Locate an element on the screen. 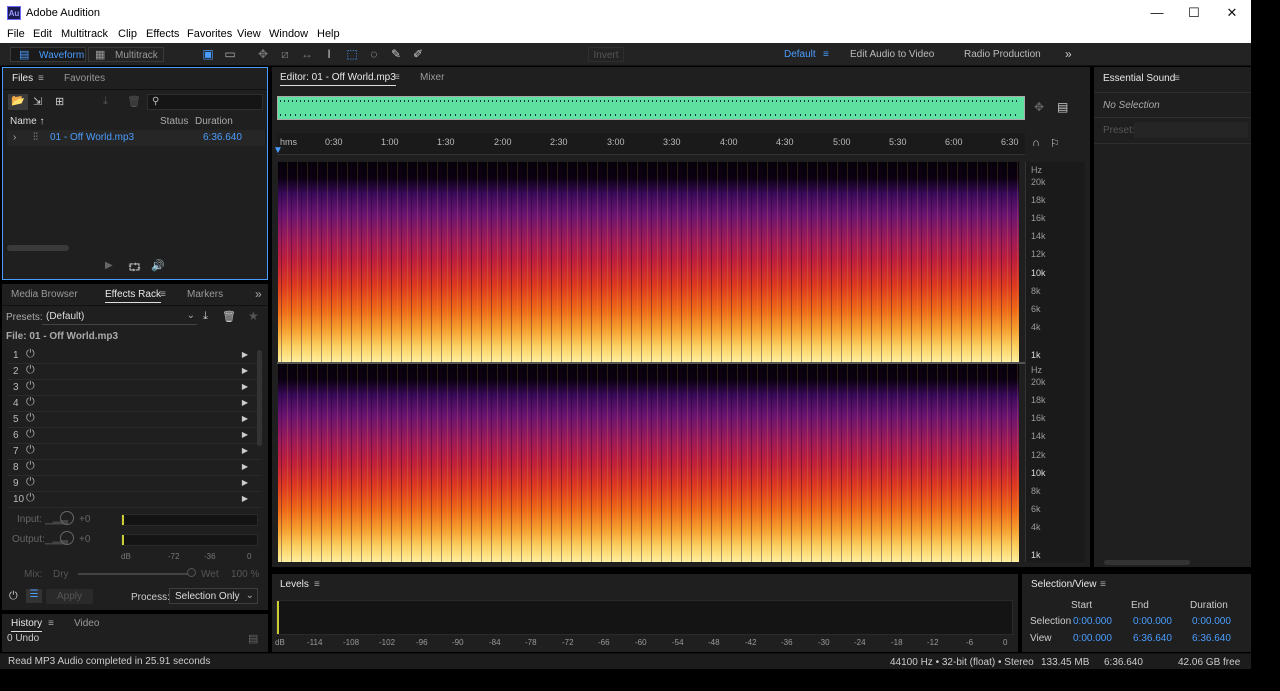 The width and height of the screenshot is (1280, 691). history-menu-icon: ≡ is located at coordinates (51, 623).